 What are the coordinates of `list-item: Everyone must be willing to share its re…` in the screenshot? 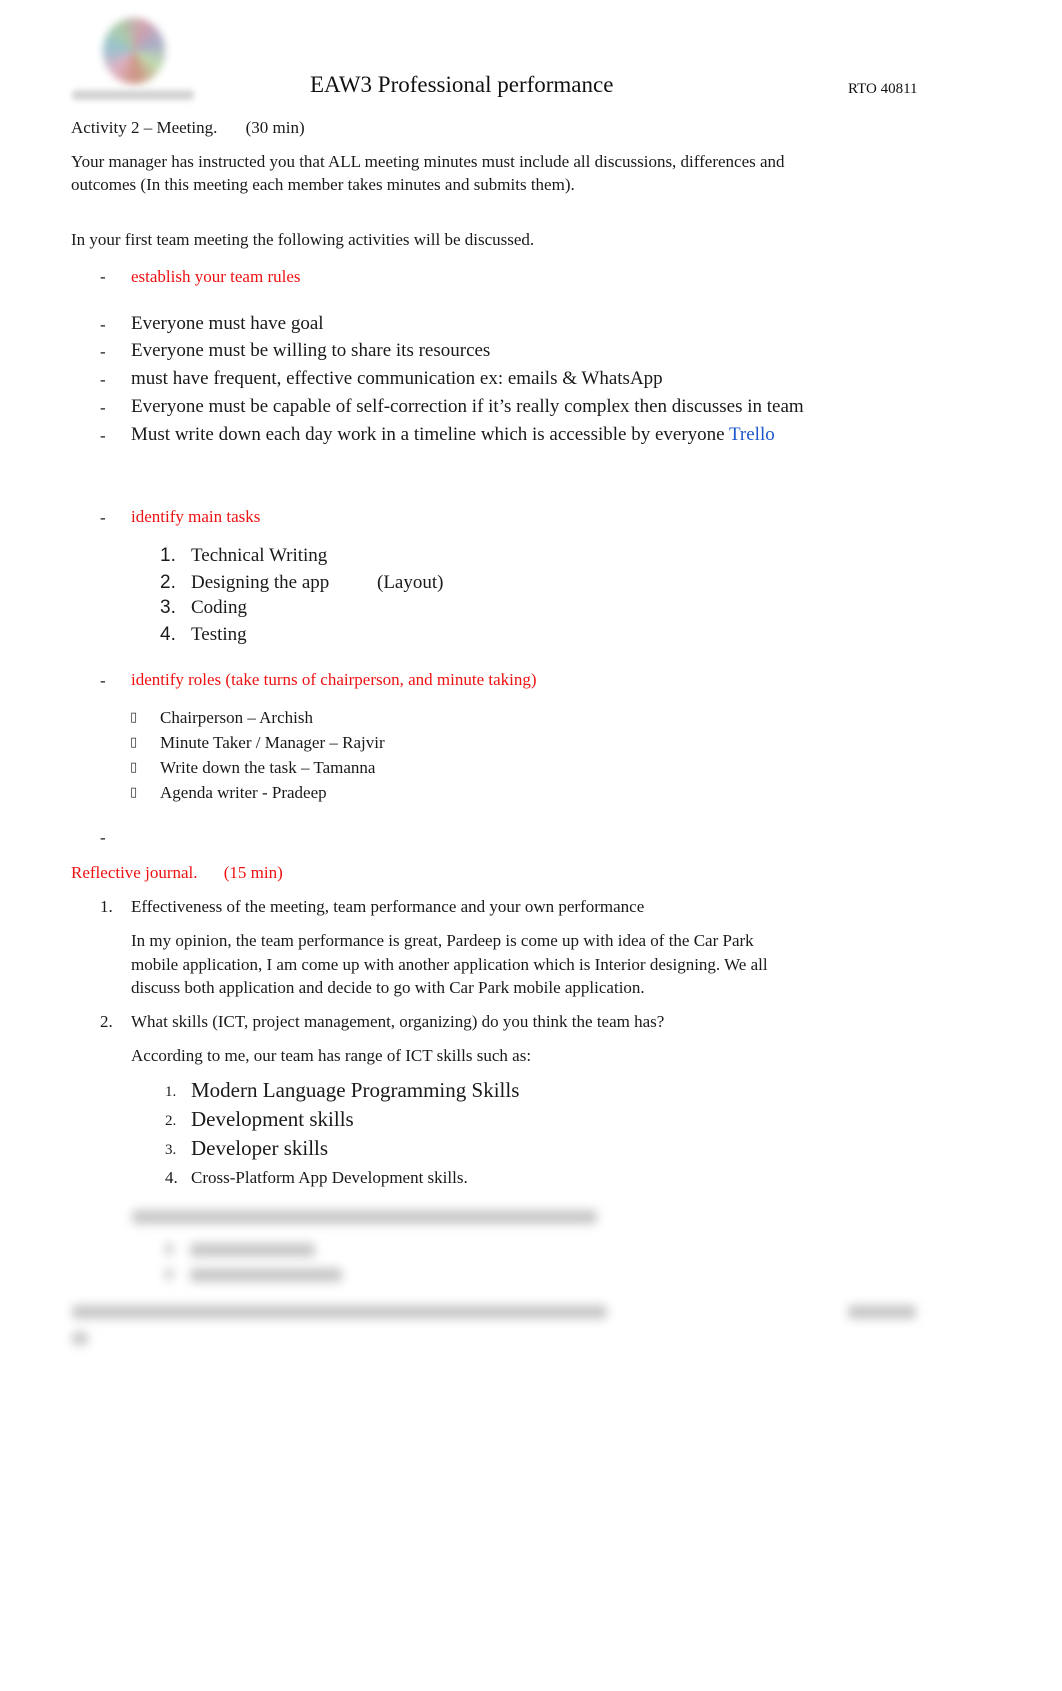 It's located at (311, 350).